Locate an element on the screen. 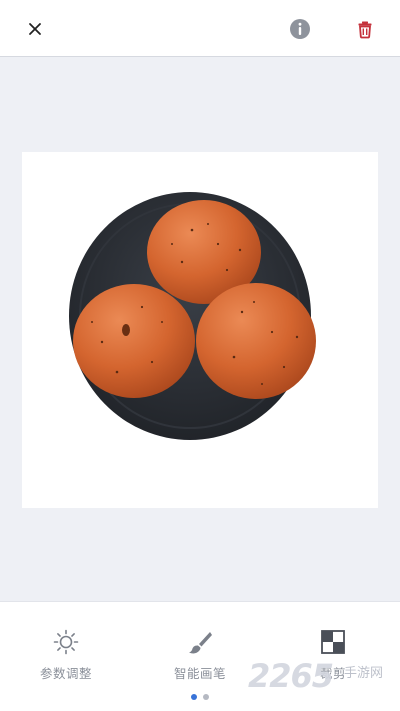  close-icon is located at coordinates (35, 29).